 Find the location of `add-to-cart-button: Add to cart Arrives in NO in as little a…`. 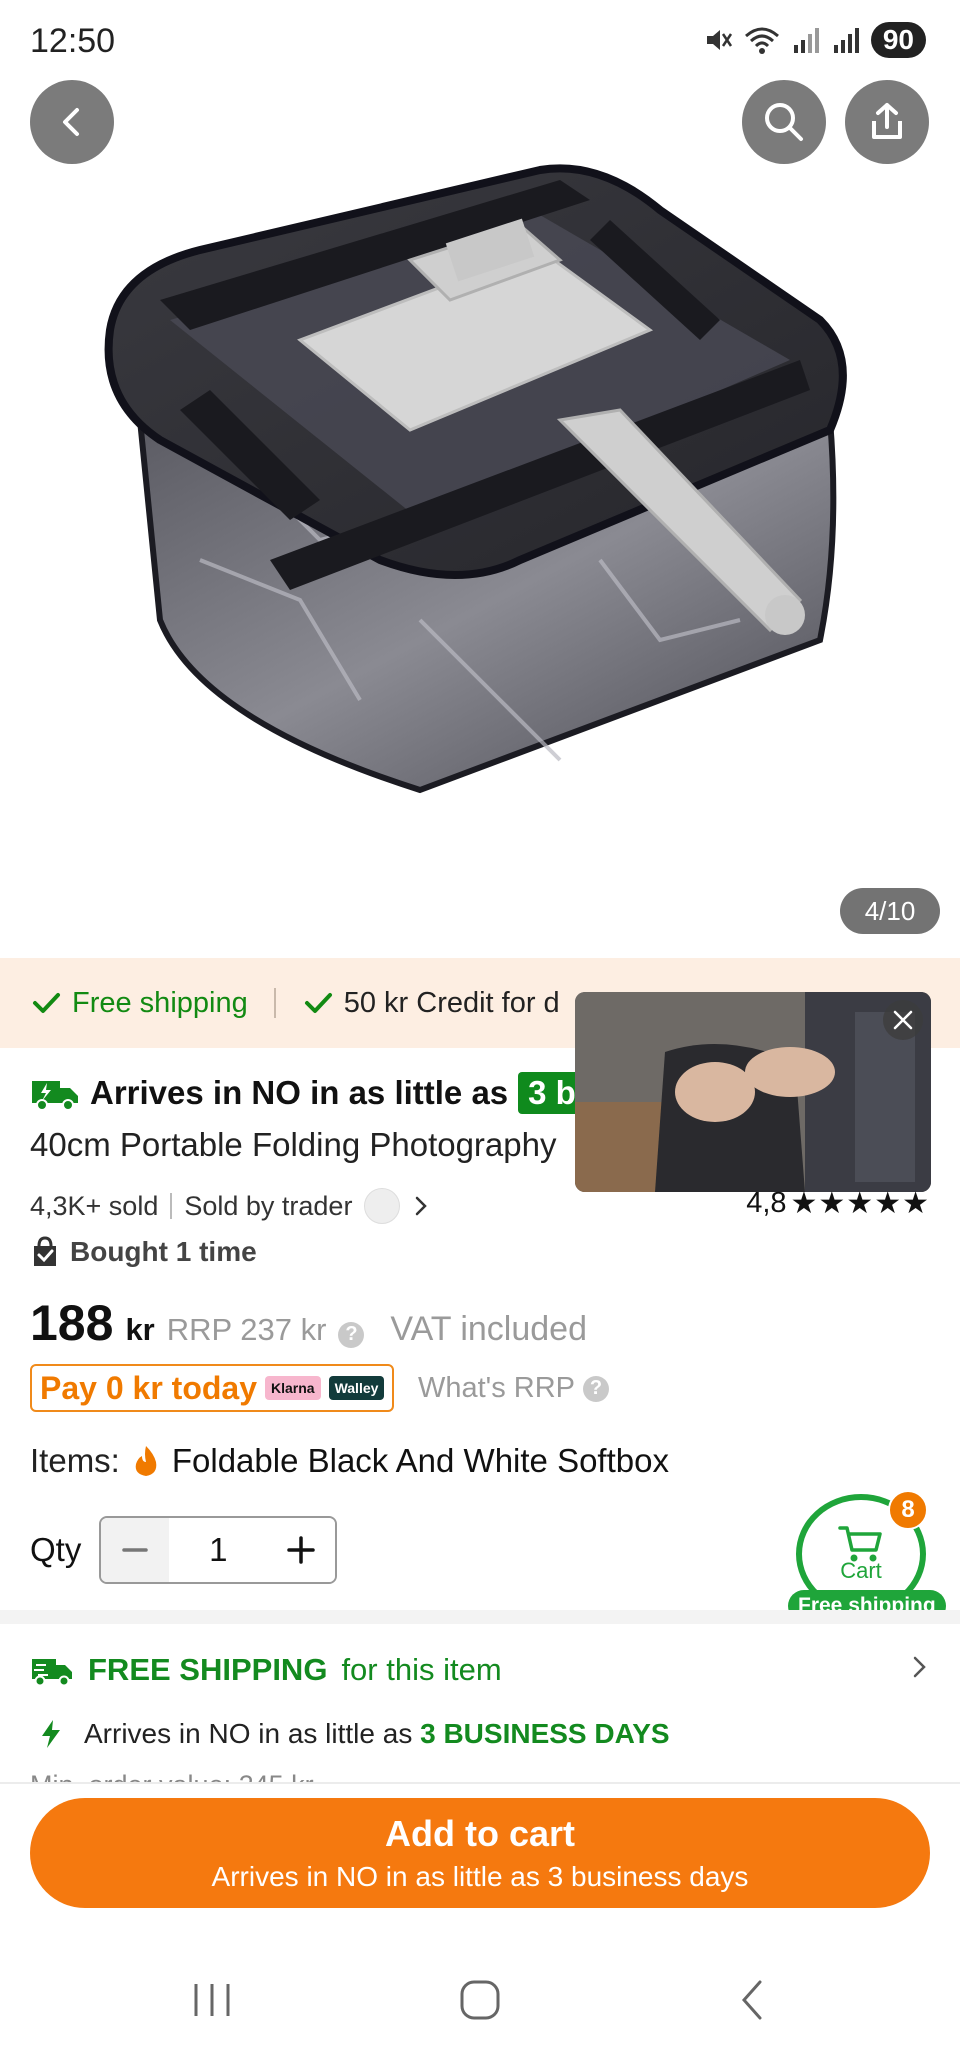

add-to-cart-button: Add to cart Arrives in NO in as little a… is located at coordinates (480, 1853).